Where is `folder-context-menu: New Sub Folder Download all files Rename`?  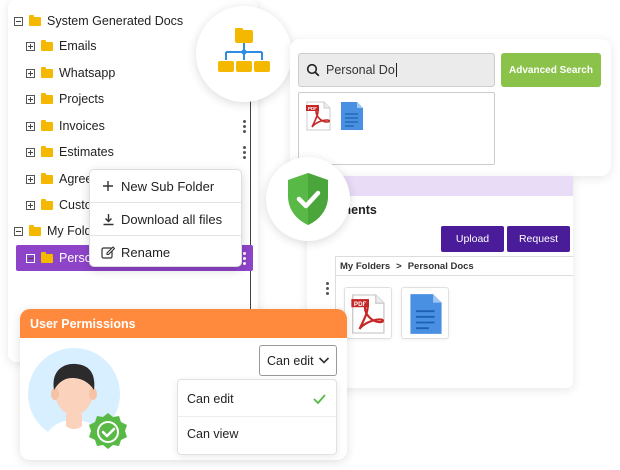 folder-context-menu: New Sub Folder Download all files Rename is located at coordinates (165, 218).